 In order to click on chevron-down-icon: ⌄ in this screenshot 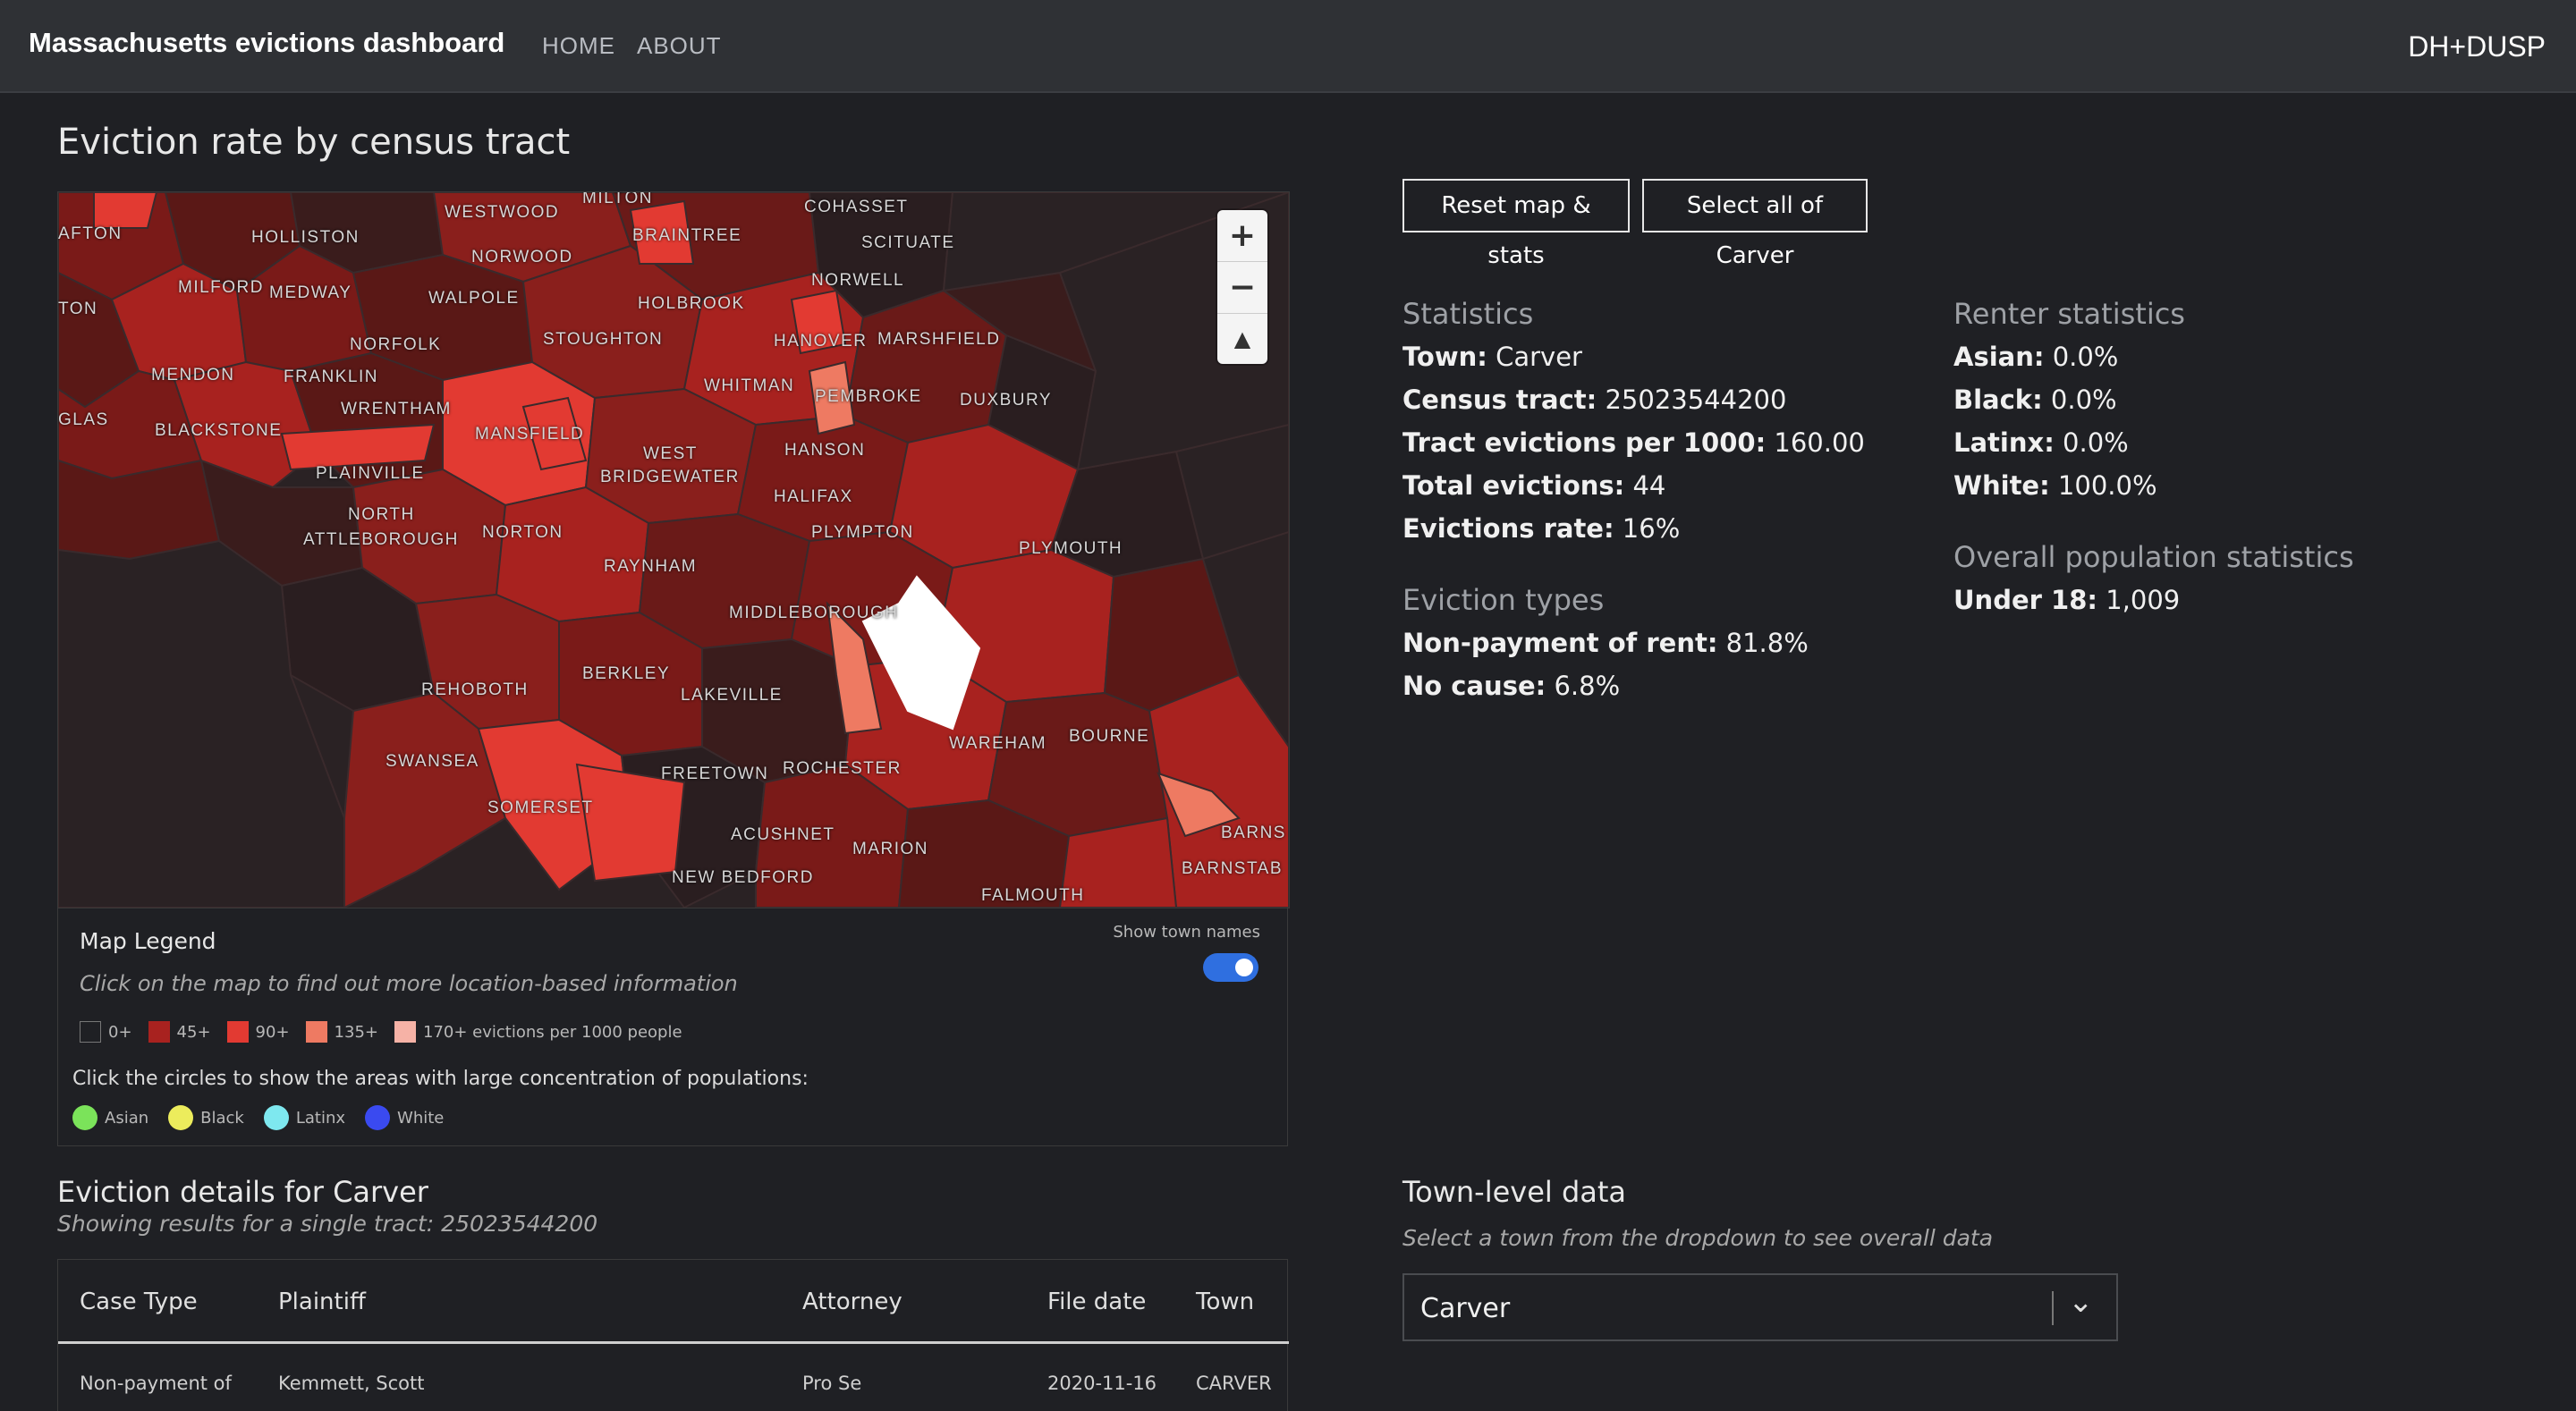, I will do `click(2081, 1302)`.